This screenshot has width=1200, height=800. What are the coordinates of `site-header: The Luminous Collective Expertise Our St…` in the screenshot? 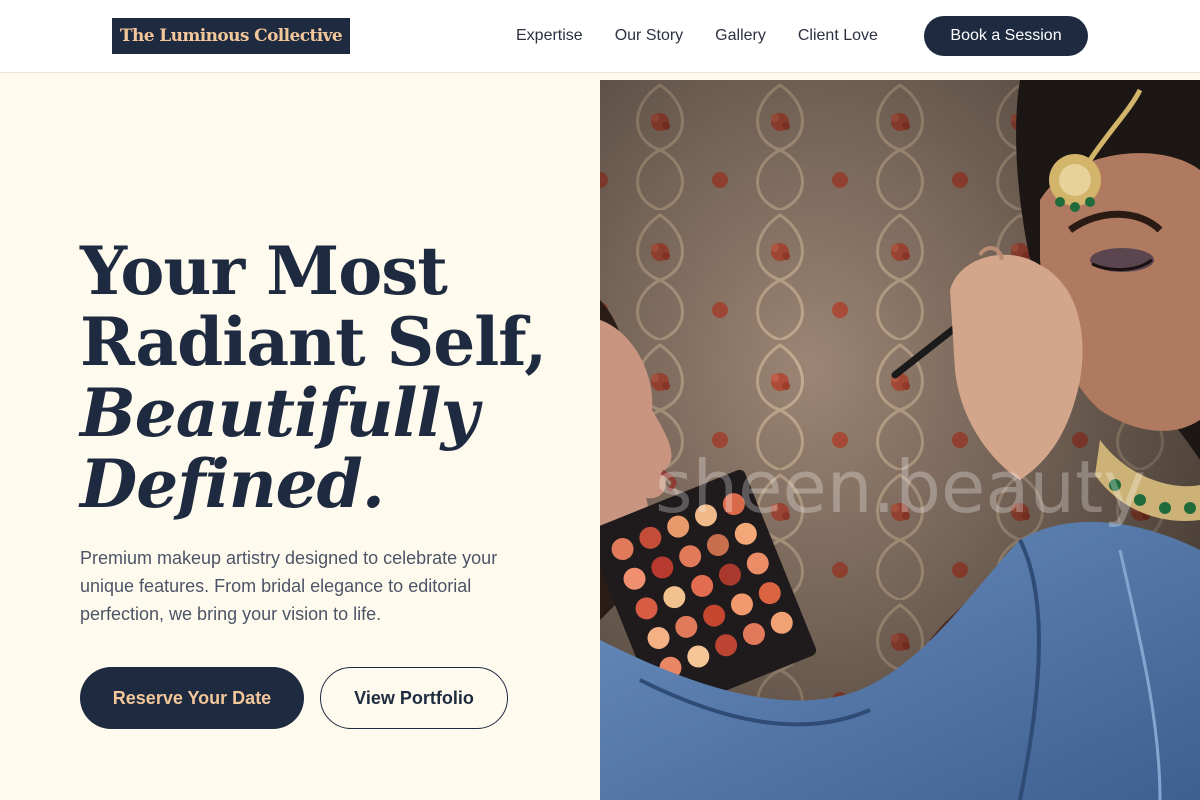 It's located at (600, 36).